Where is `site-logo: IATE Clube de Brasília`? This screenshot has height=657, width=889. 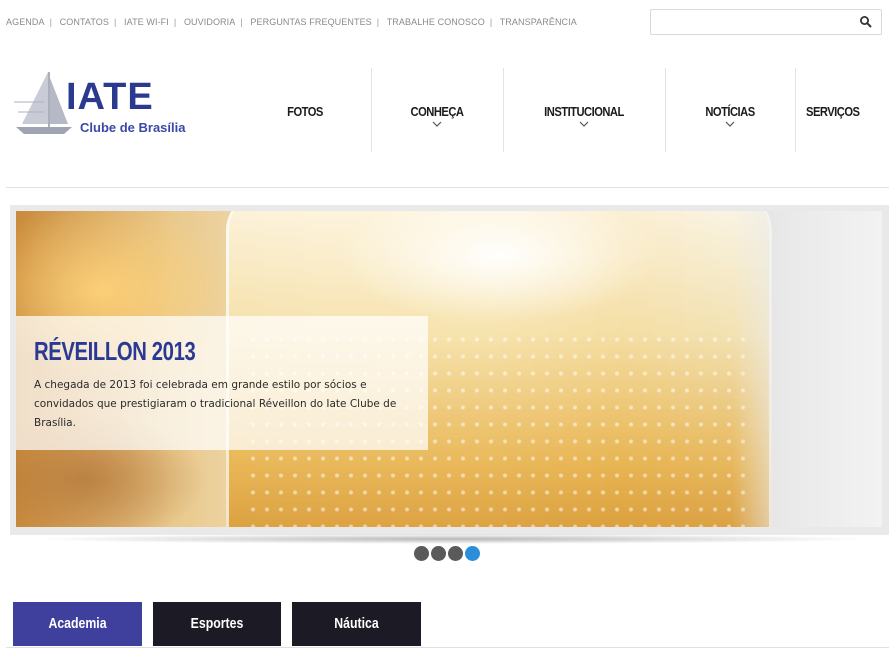
site-logo: IATE Clube de Brasília is located at coordinates (109, 105).